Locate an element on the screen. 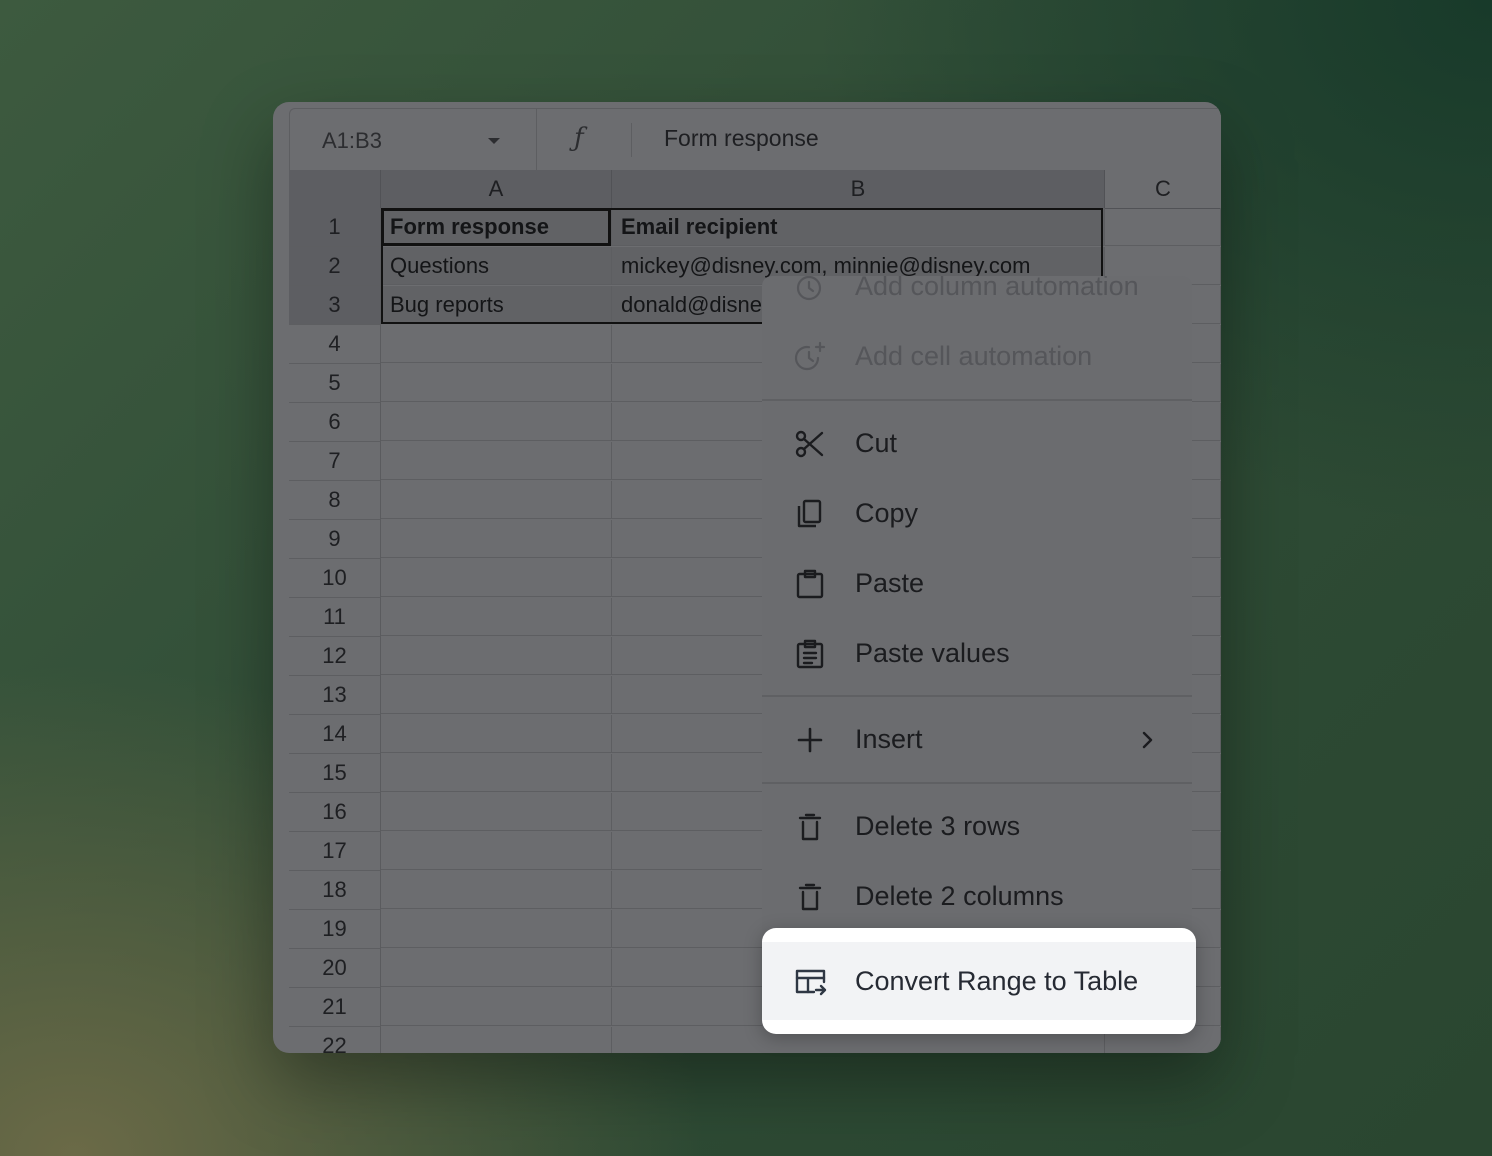  menu-item-label: Add column automation is located at coordinates (997, 288).